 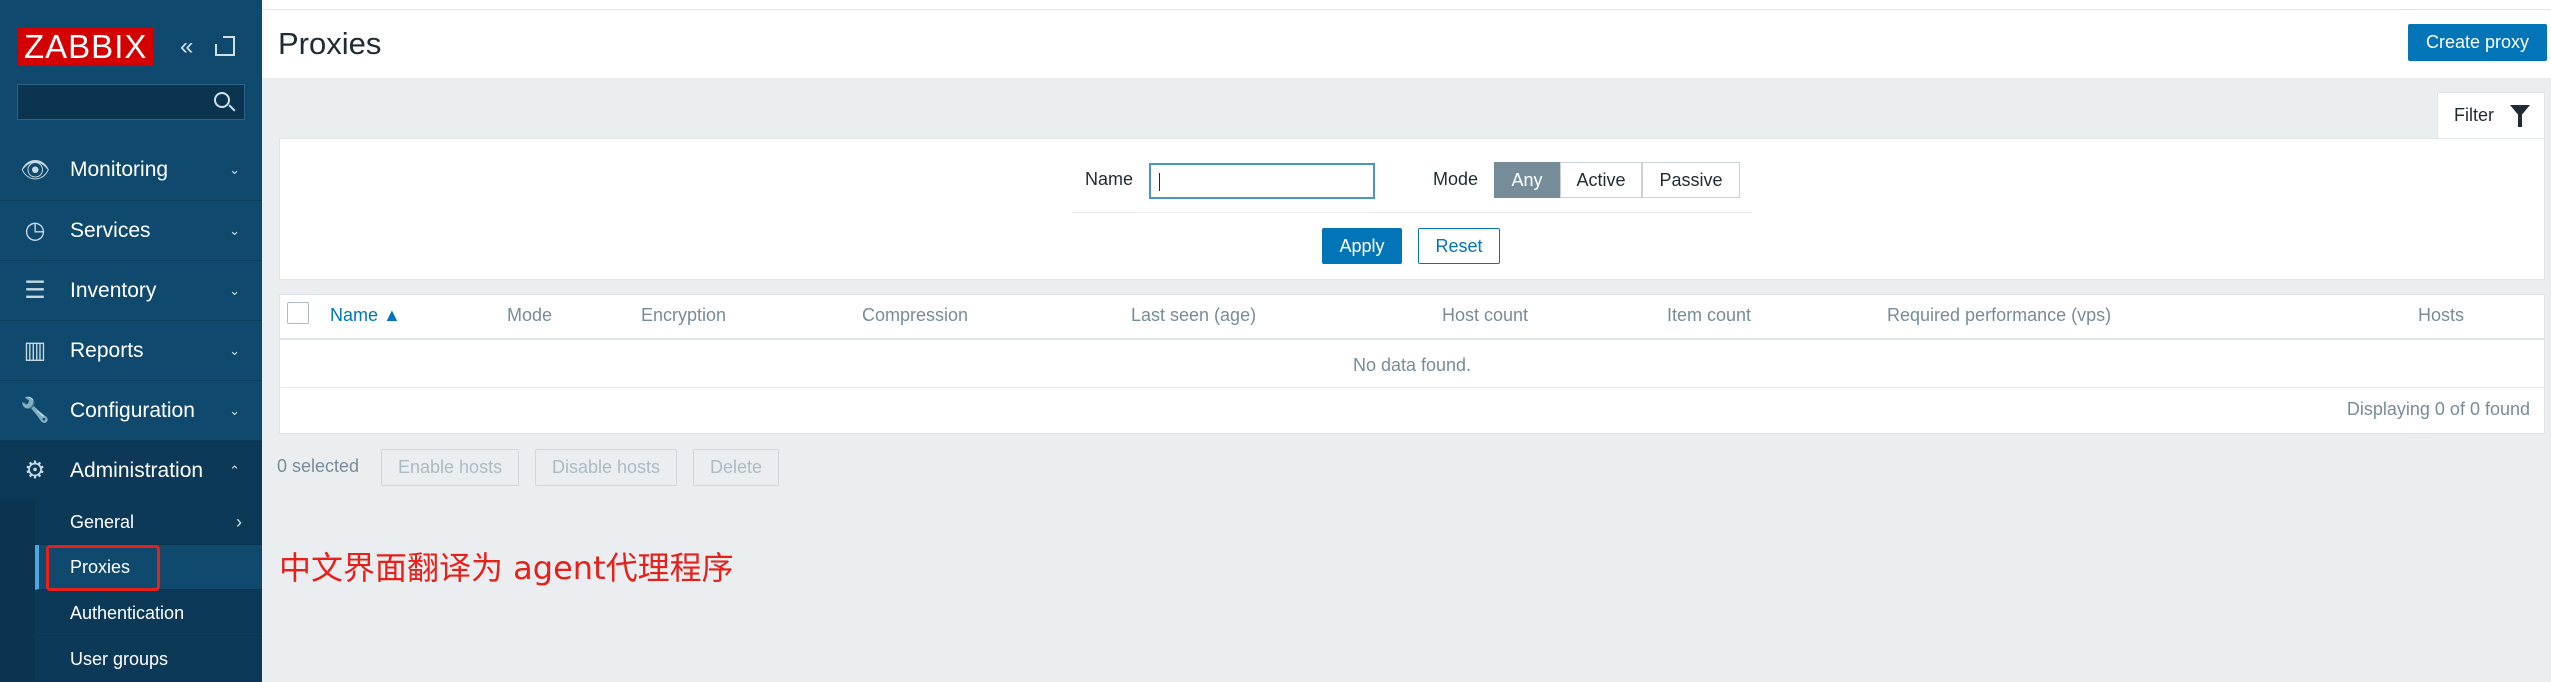 I want to click on collapse-sidebar-icon: «, so click(x=186, y=47).